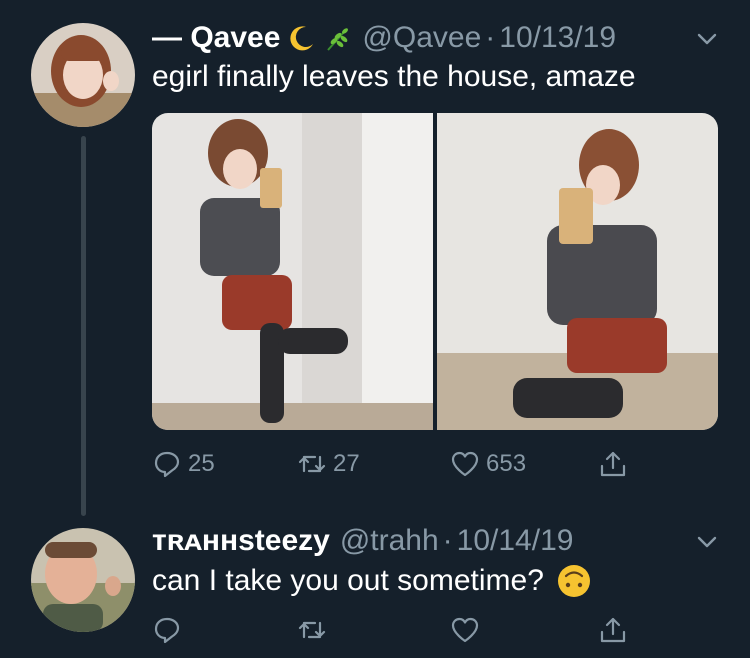 This screenshot has width=750, height=658. I want to click on tweet-text-content: can I take you out sometime?, so click(348, 580).